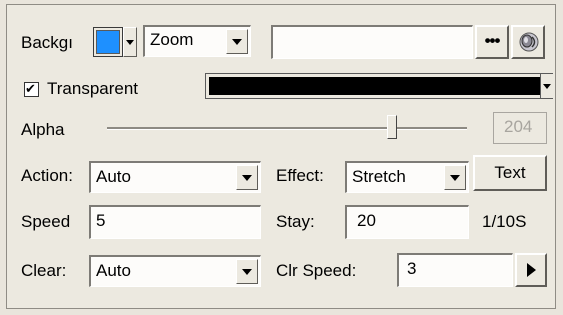 The image size is (563, 315). I want to click on alpha-value: 204, so click(518, 126).